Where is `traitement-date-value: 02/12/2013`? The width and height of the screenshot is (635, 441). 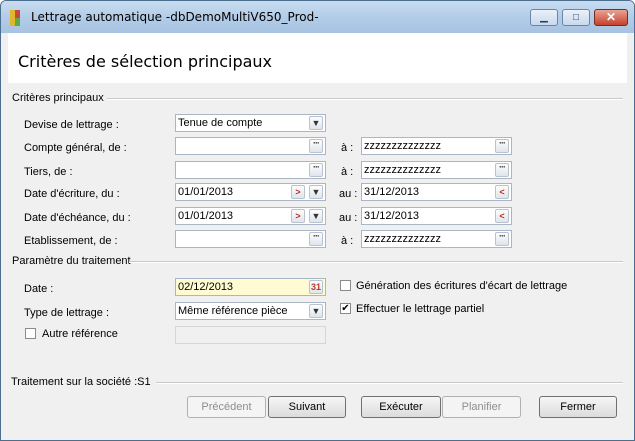 traitement-date-value: 02/12/2013 is located at coordinates (206, 287).